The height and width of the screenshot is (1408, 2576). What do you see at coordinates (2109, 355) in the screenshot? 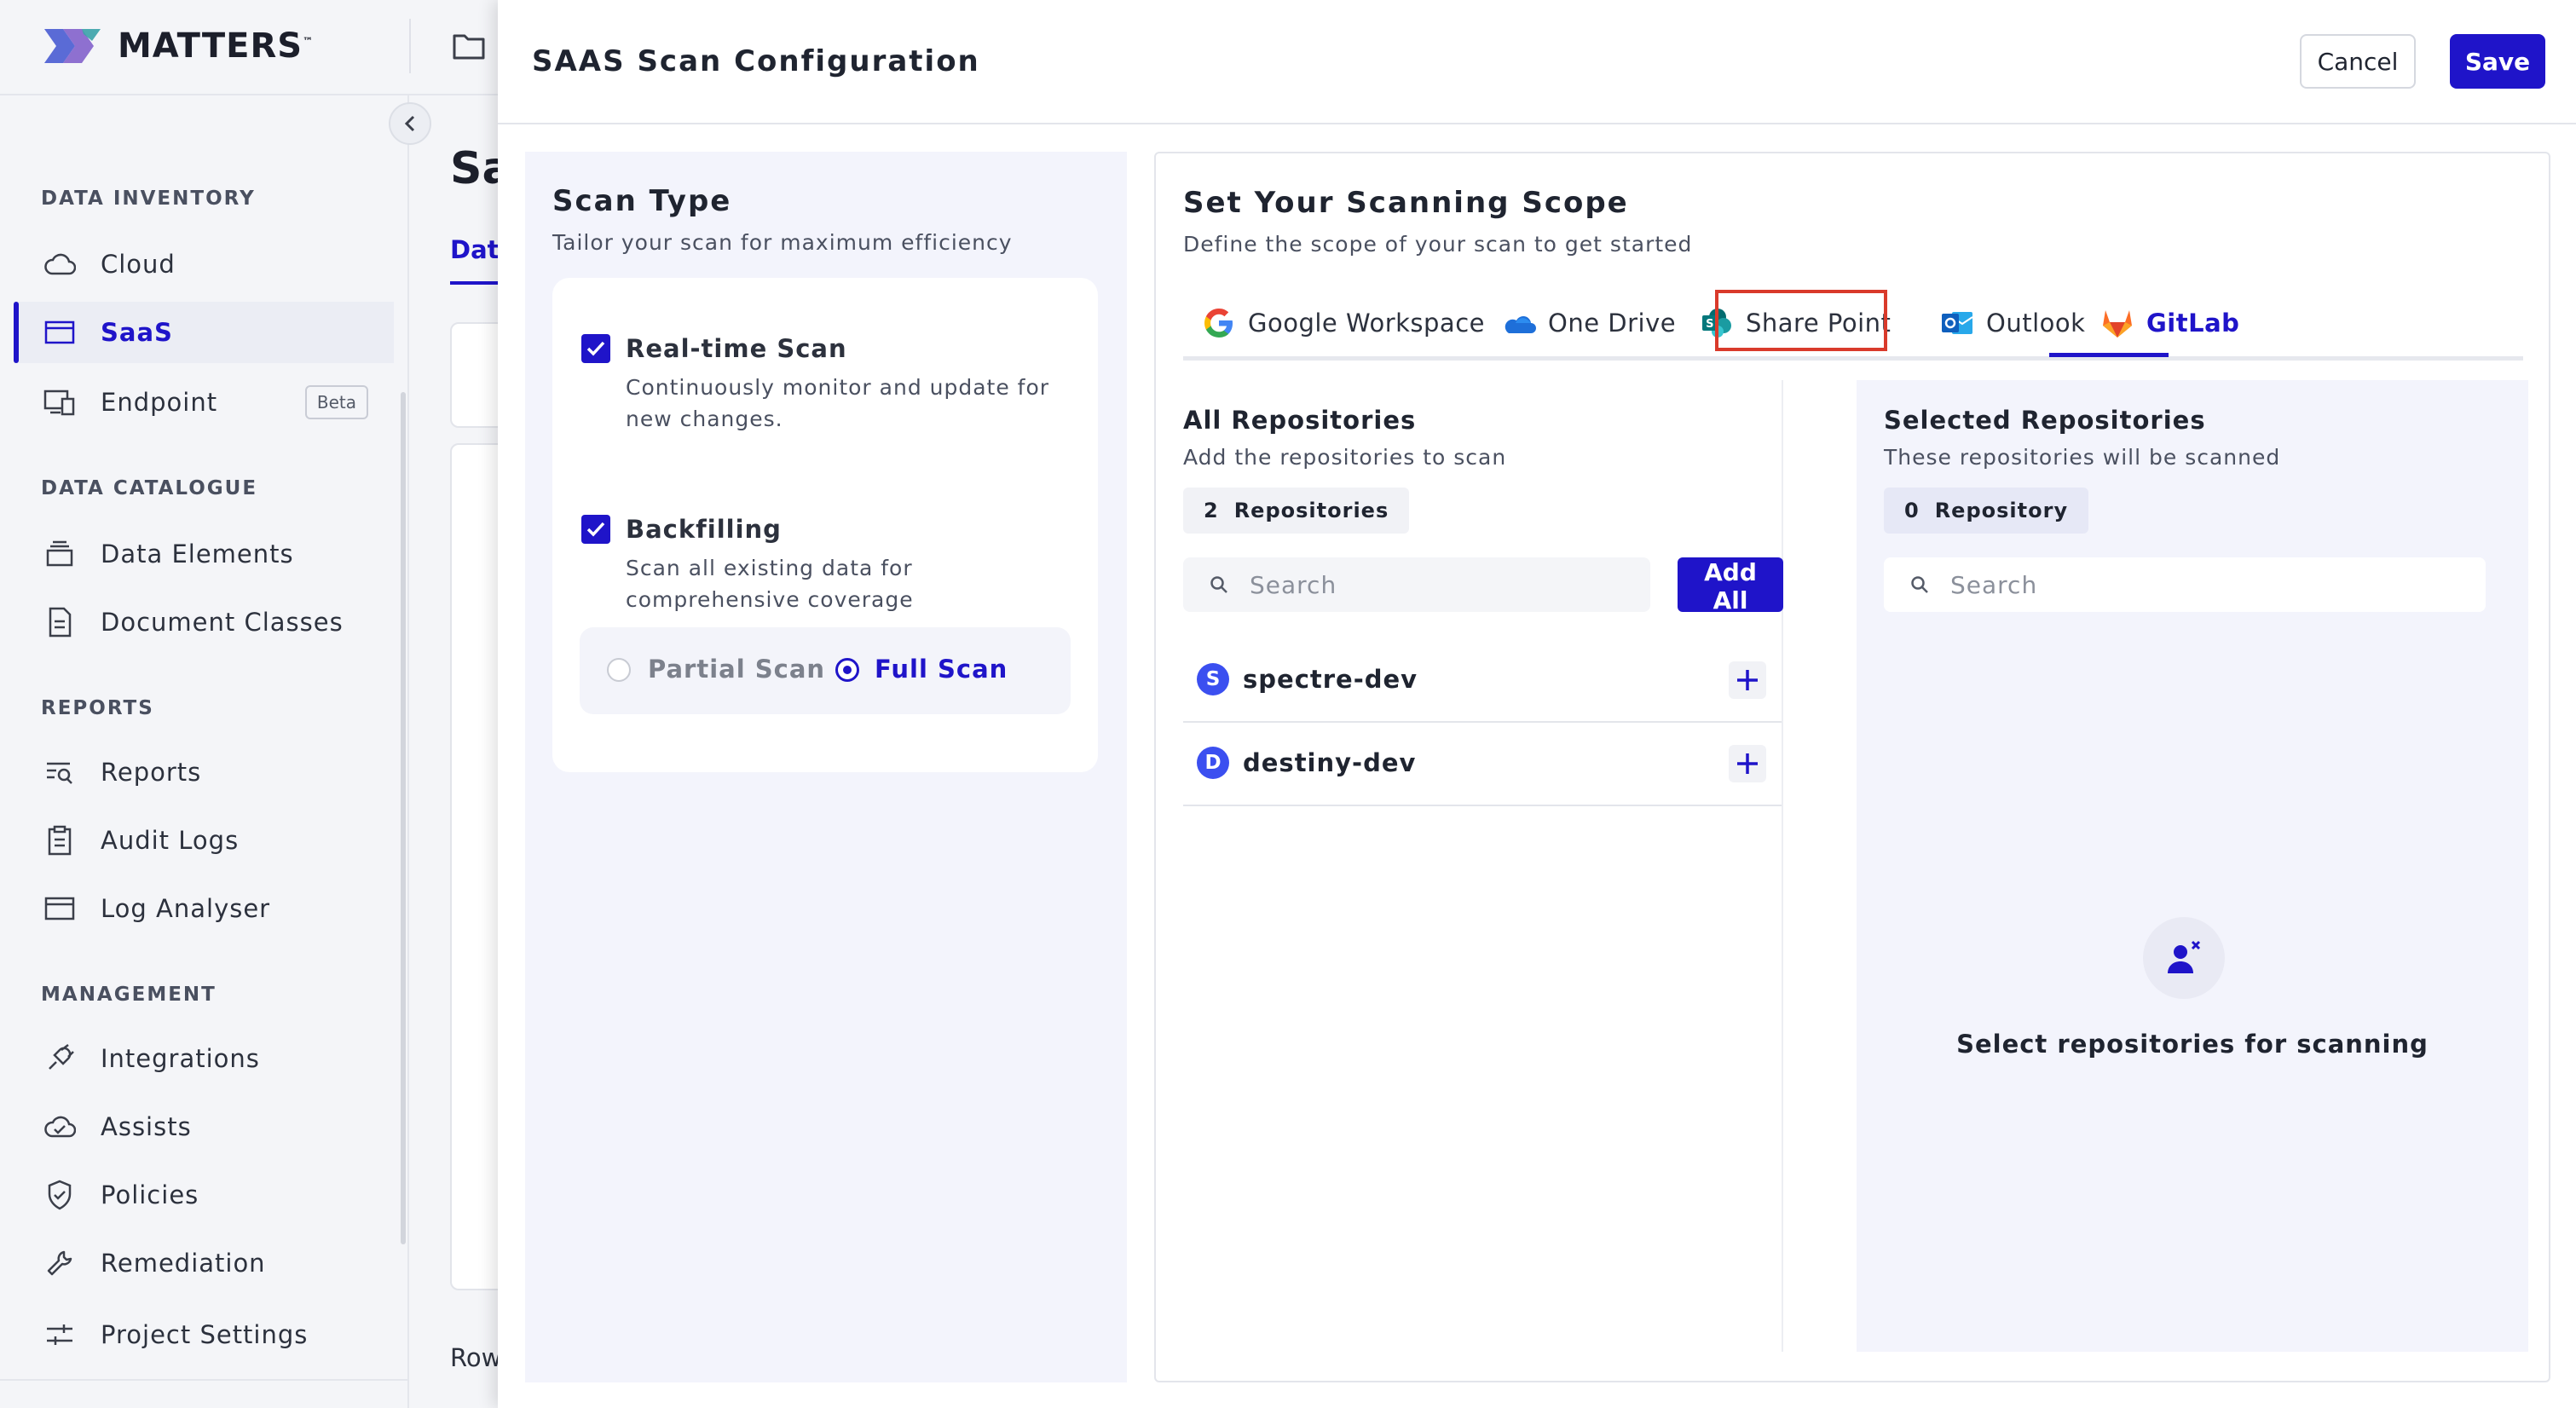
I see `active-tab-indicator` at bounding box center [2109, 355].